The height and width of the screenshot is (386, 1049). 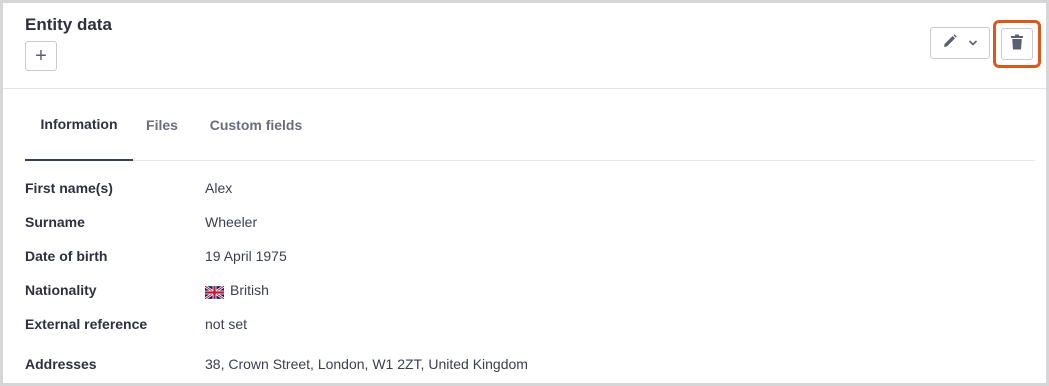 I want to click on field-surname: Surname Wheeler, so click(x=525, y=222).